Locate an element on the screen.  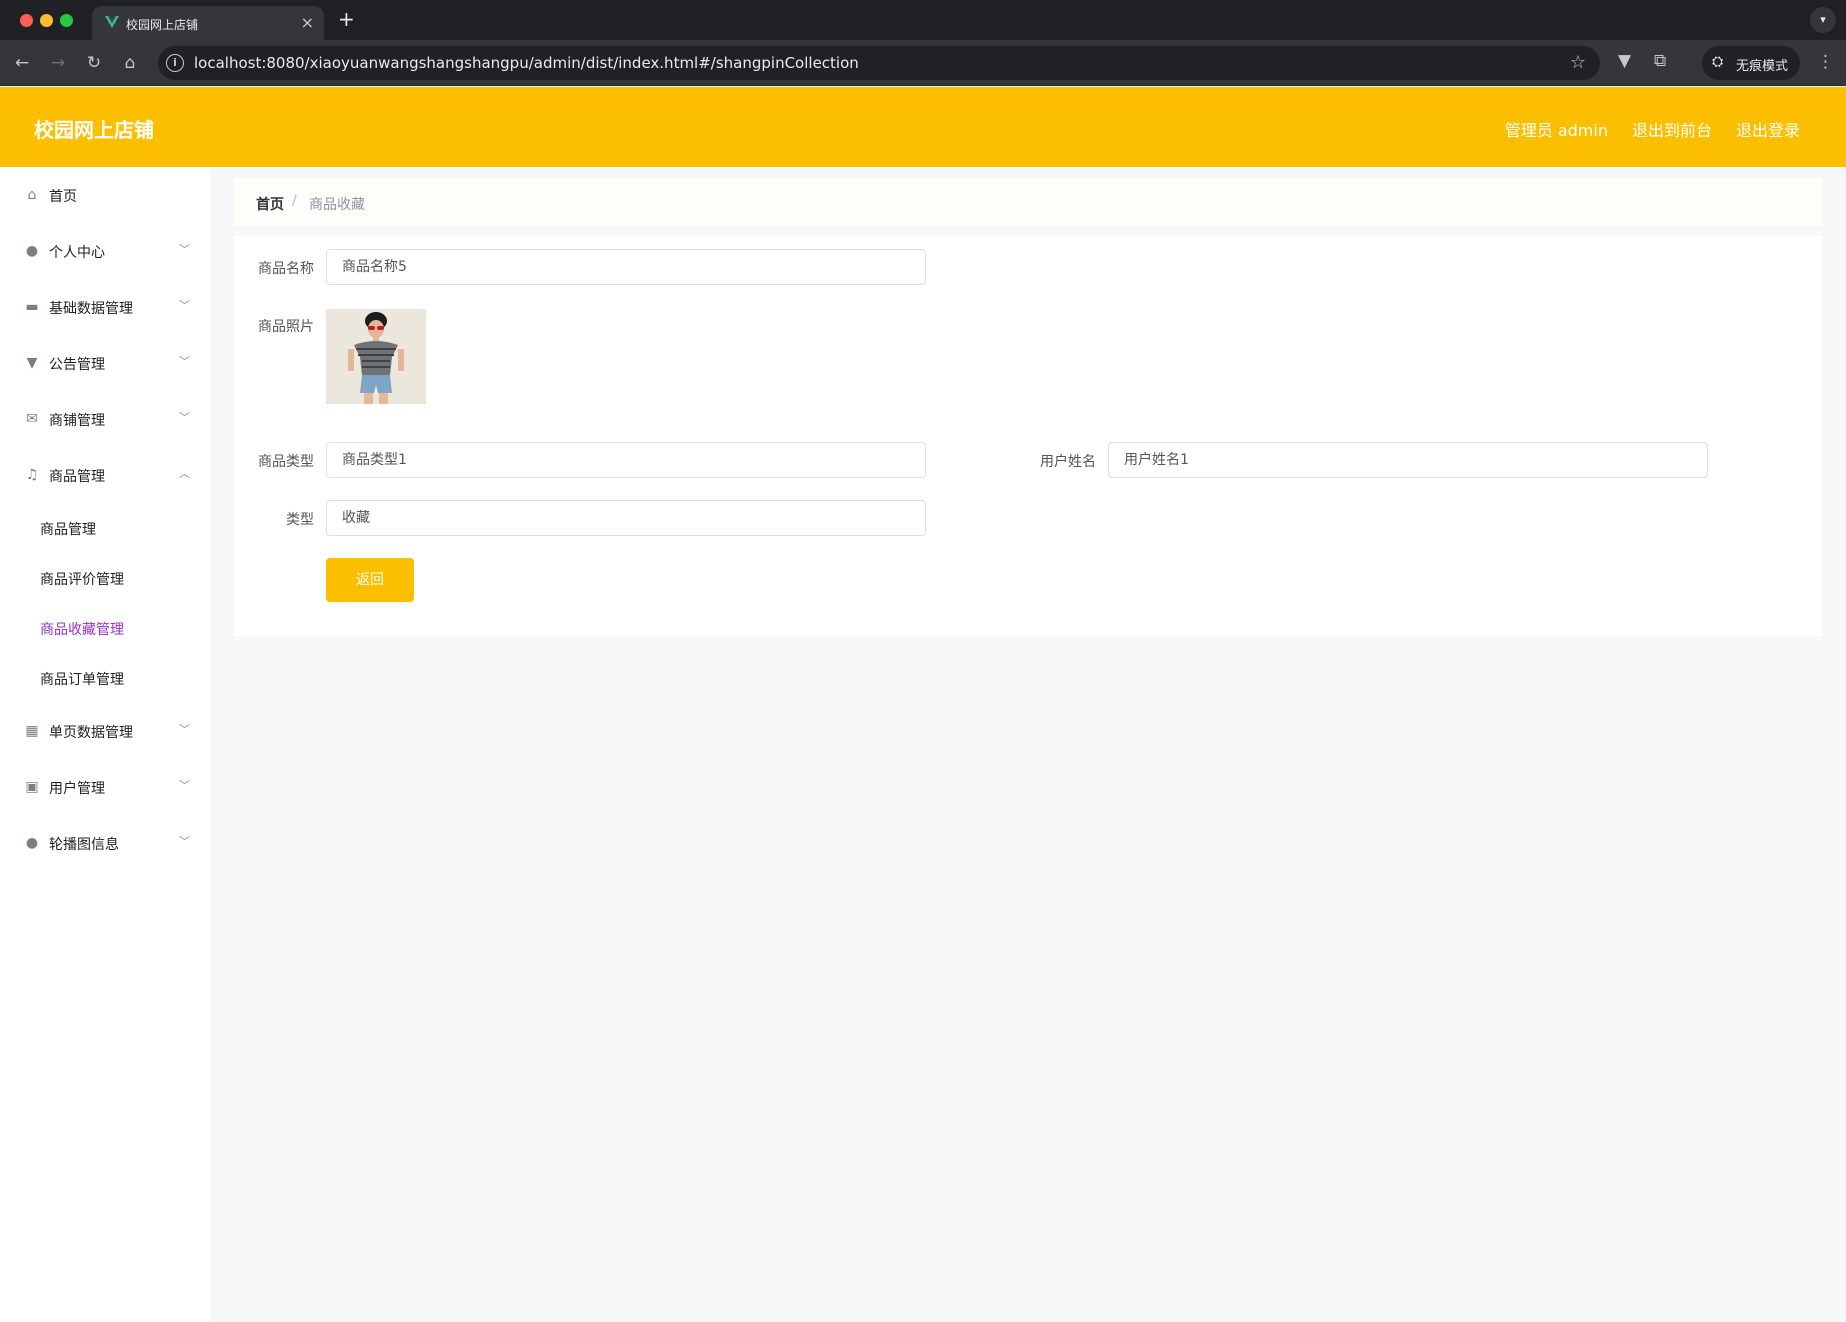
extensions-icon: ⧉ is located at coordinates (1660, 61).